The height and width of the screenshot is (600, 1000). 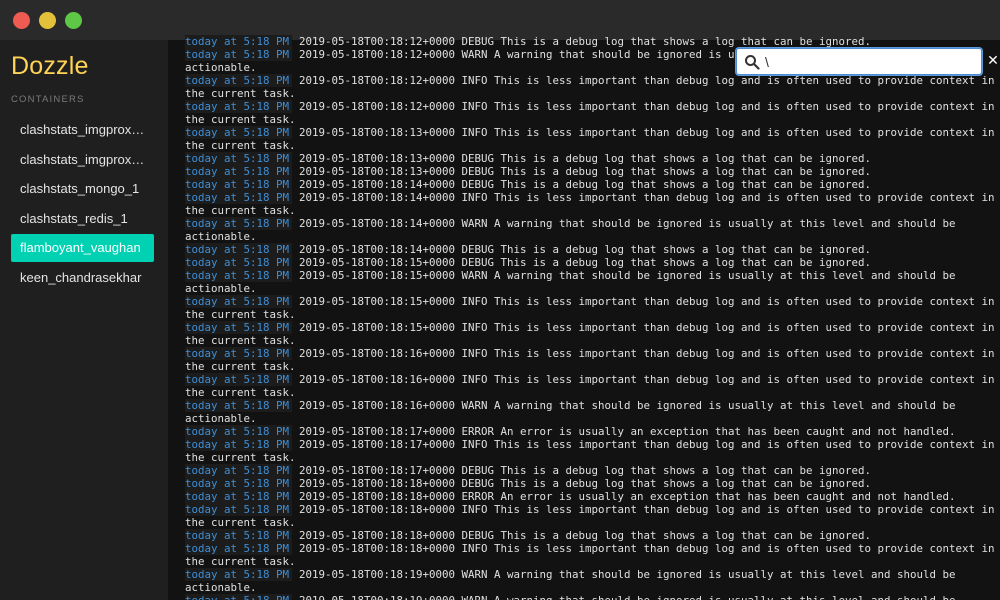 What do you see at coordinates (870, 61) in the screenshot?
I see `search-input` at bounding box center [870, 61].